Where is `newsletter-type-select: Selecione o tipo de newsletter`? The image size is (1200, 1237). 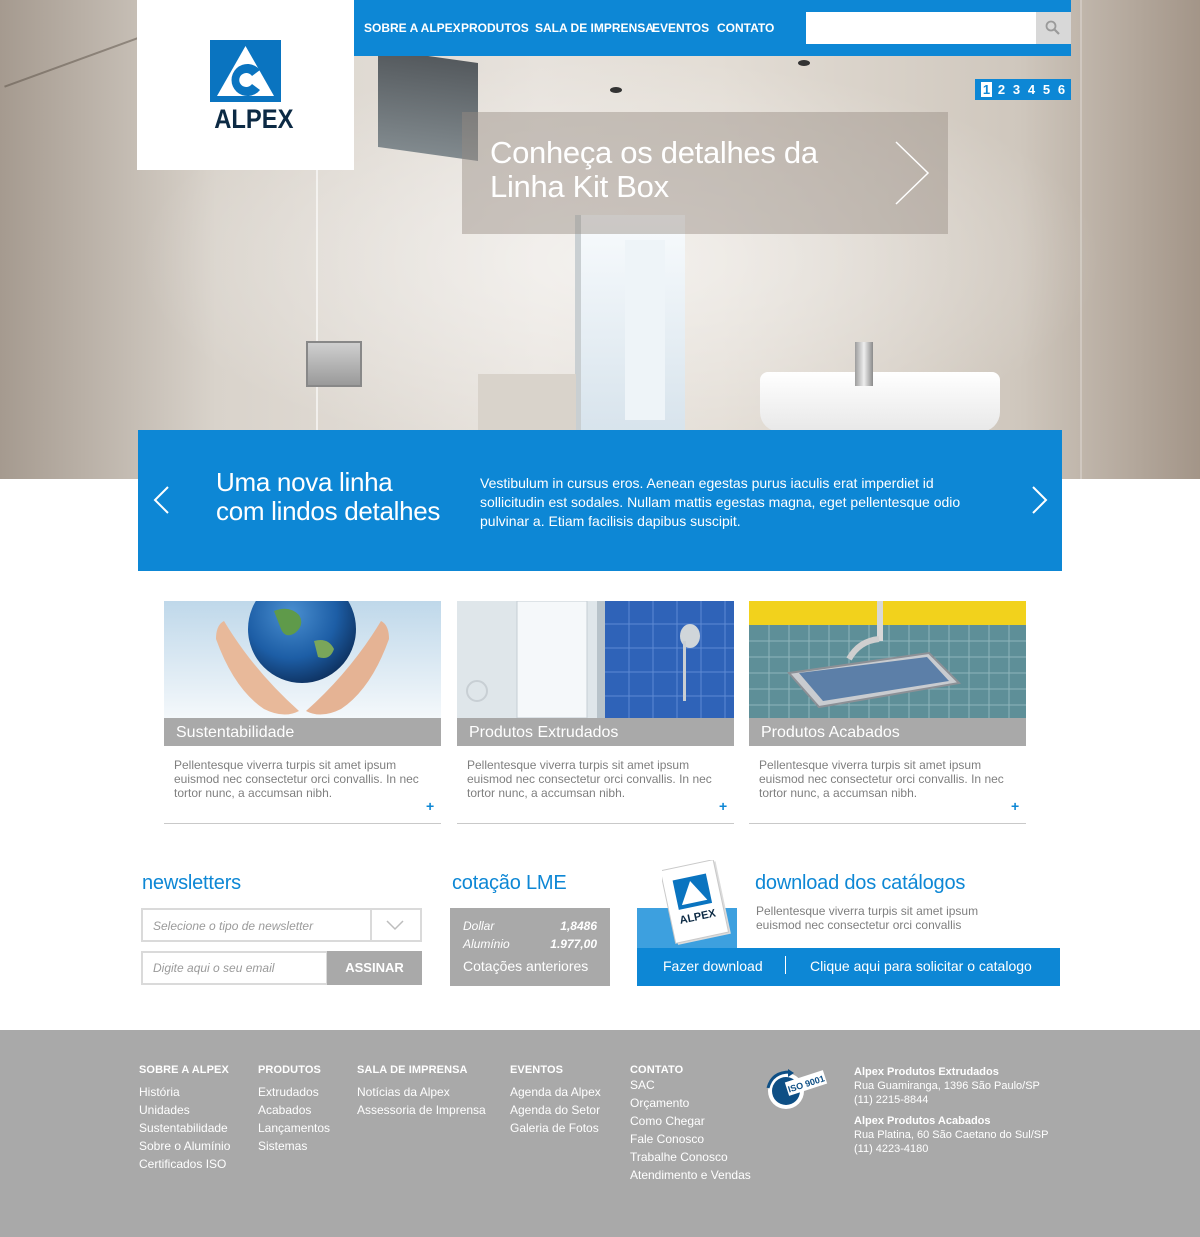
newsletter-type-select: Selecione o tipo de newsletter is located at coordinates (281, 925).